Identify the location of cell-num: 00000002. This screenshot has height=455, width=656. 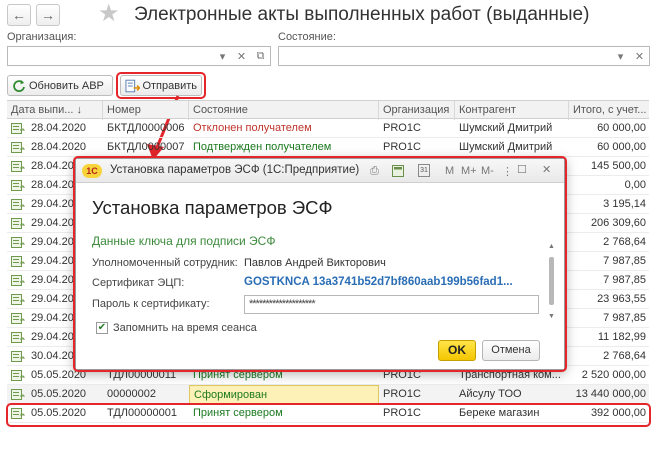
(131, 394).